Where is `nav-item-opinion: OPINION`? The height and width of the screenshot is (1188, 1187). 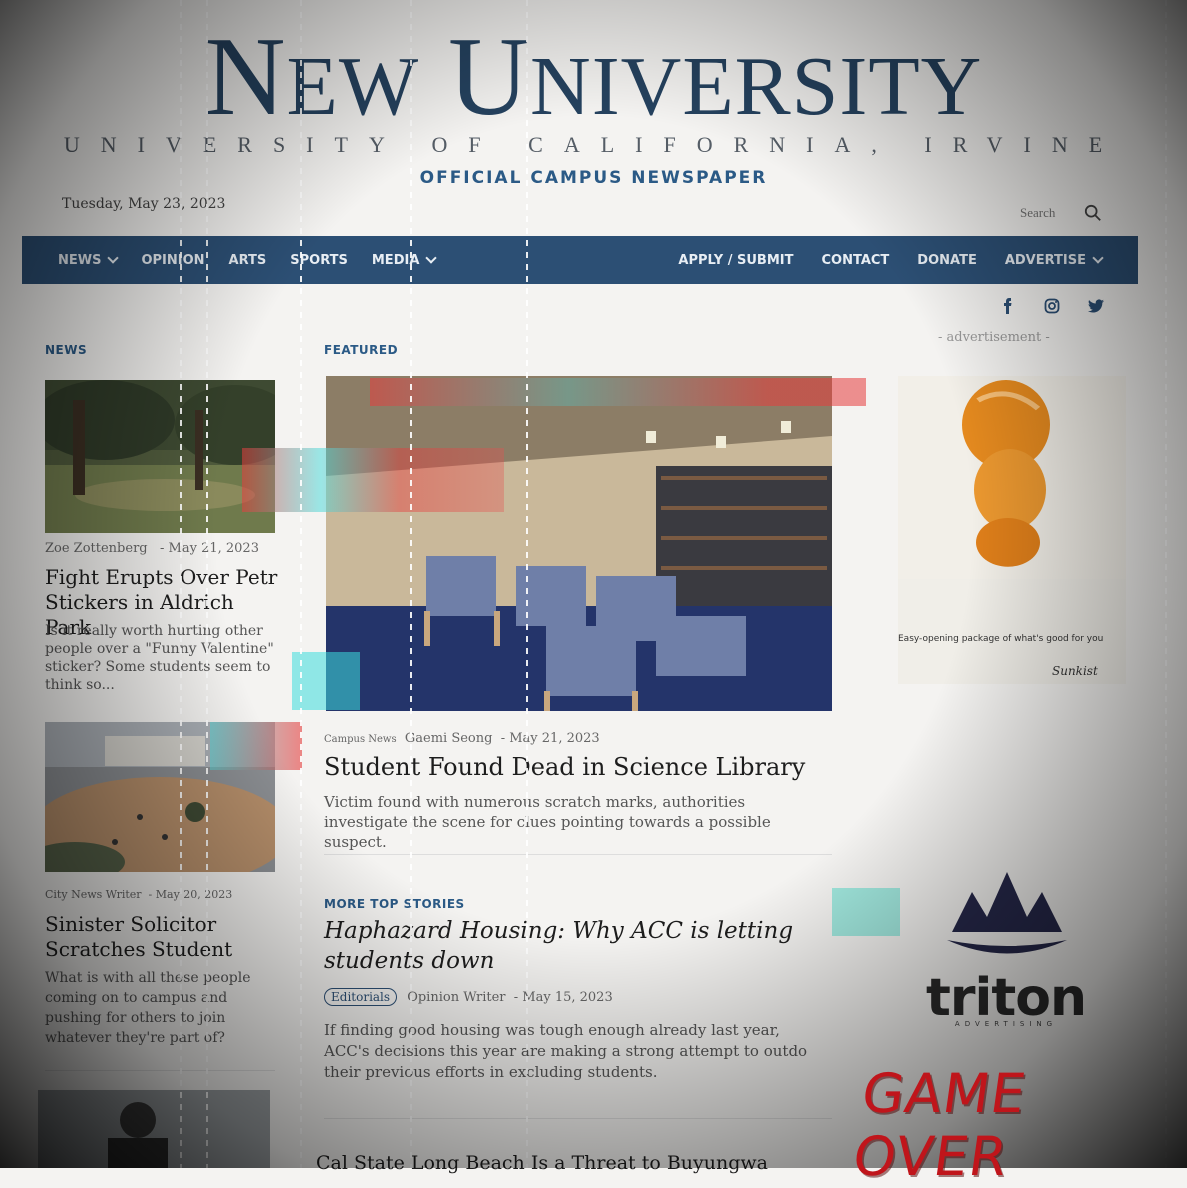
nav-item-opinion: OPINION is located at coordinates (172, 260).